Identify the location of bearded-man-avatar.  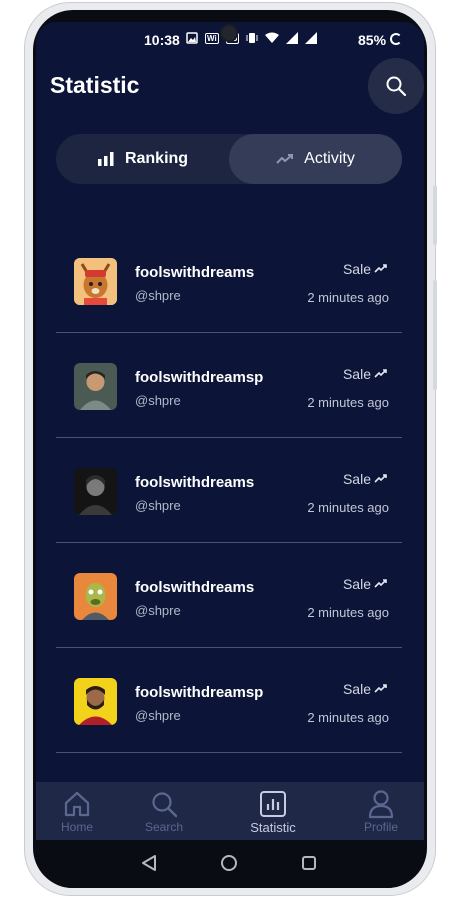
(95, 701).